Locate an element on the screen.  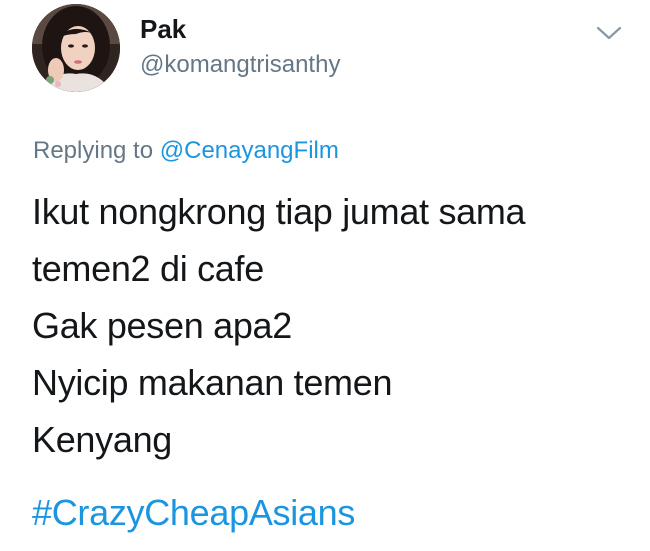
chevron-down-icon is located at coordinates (609, 33).